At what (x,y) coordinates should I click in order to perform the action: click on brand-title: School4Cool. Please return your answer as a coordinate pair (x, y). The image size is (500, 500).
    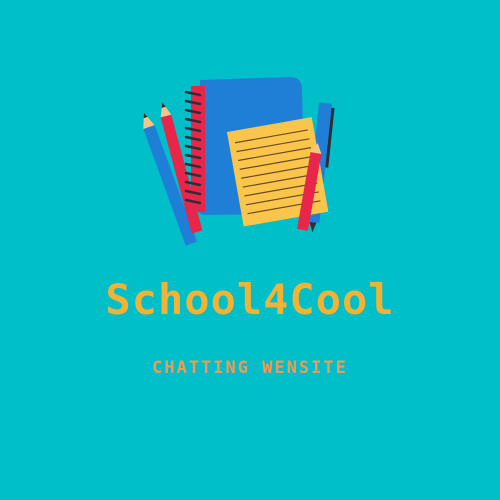
    Looking at the image, I should click on (250, 299).